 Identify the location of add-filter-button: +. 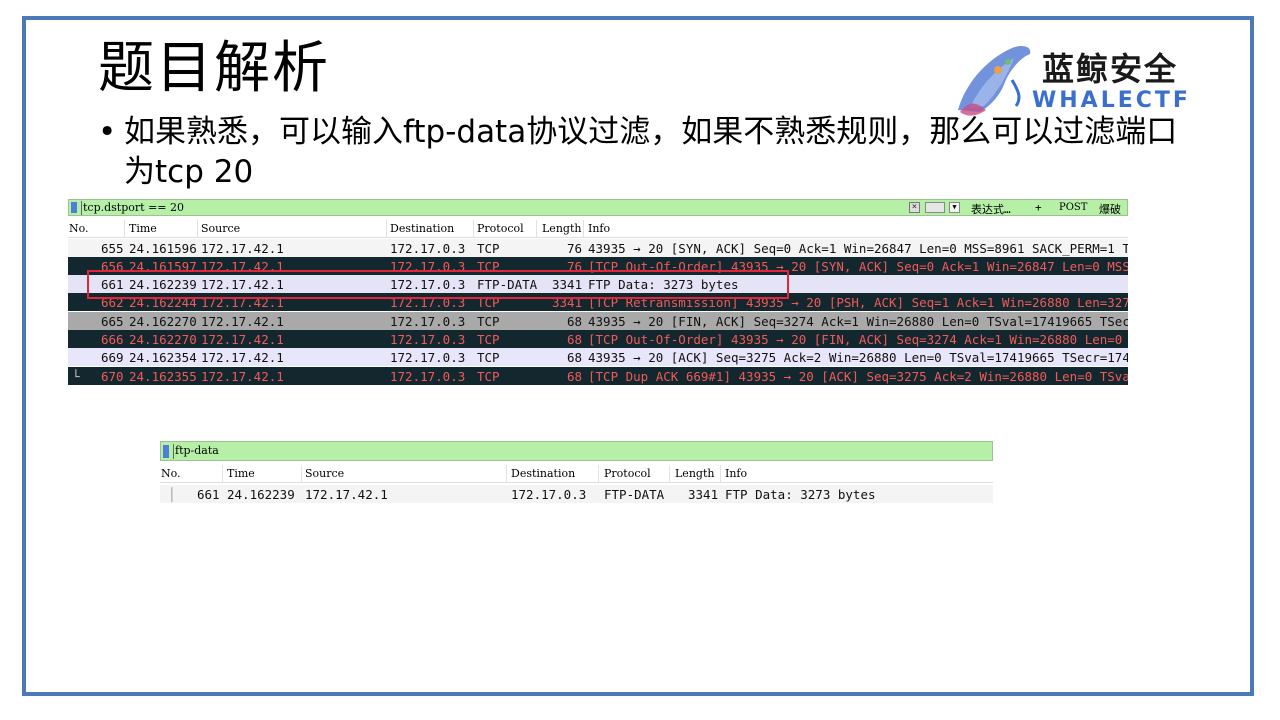
(1038, 207).